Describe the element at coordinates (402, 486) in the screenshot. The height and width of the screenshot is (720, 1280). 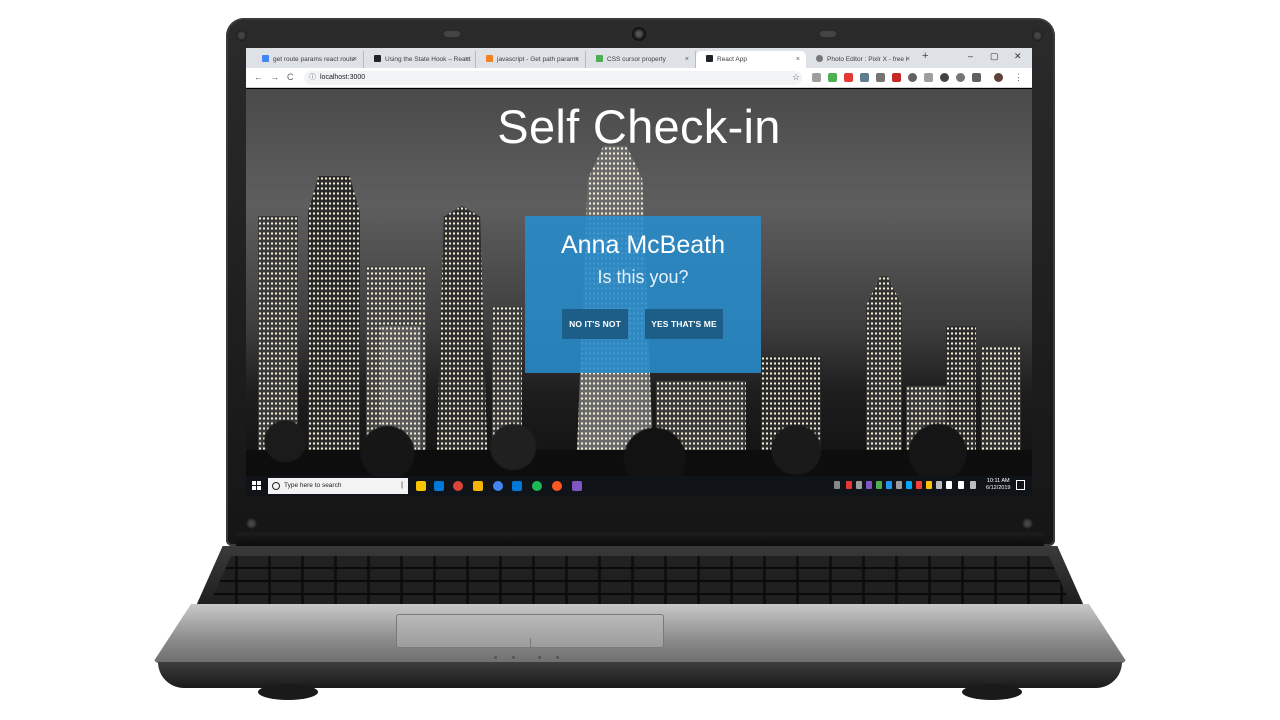
I see `microphone-icon: |` at that location.